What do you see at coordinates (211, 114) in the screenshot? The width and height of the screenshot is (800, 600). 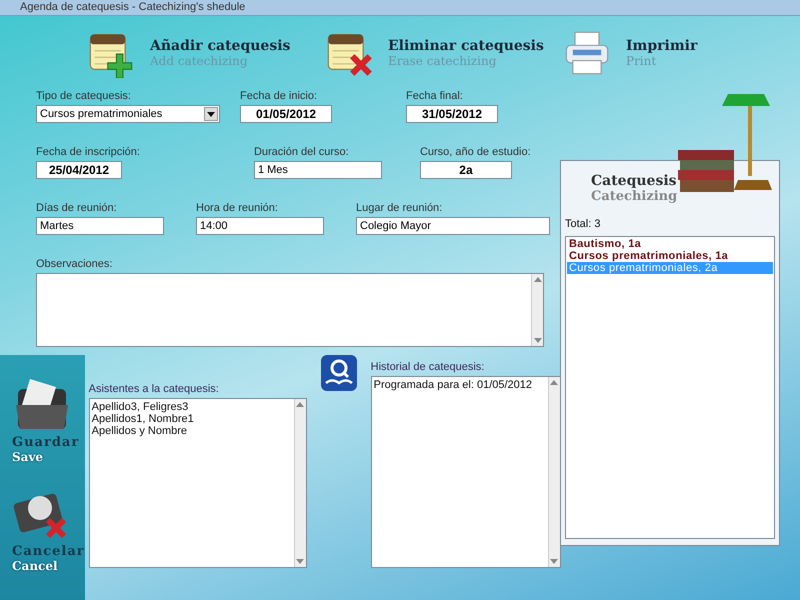 I see `dropdown-arrow-icon` at bounding box center [211, 114].